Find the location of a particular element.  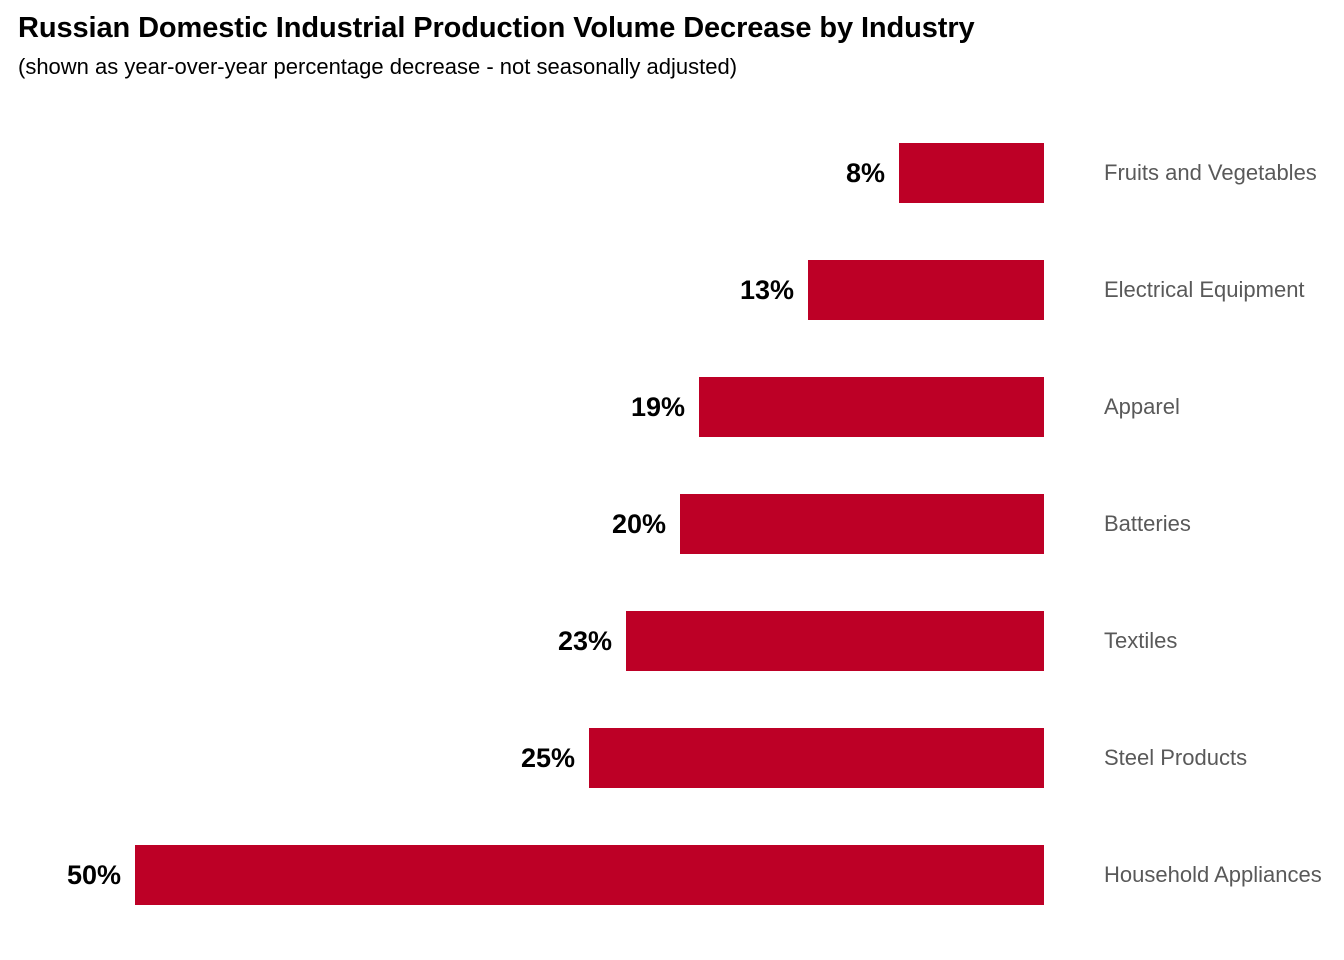

bar-category-label: Apparel is located at coordinates (1142, 406).